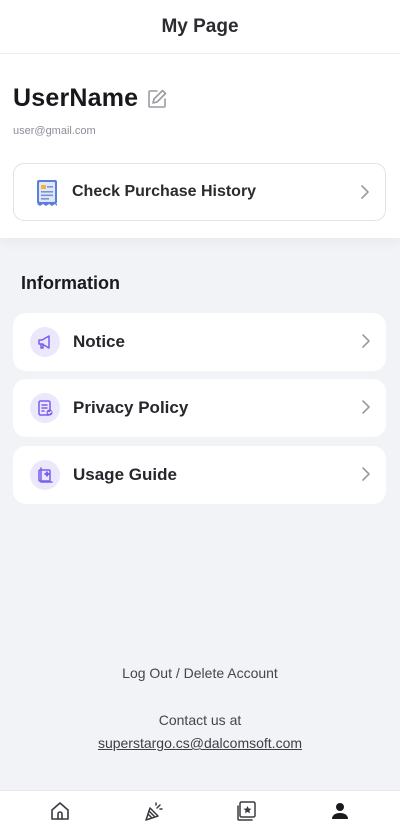 This screenshot has width=400, height=828. I want to click on contact-label: Contact us at, so click(200, 720).